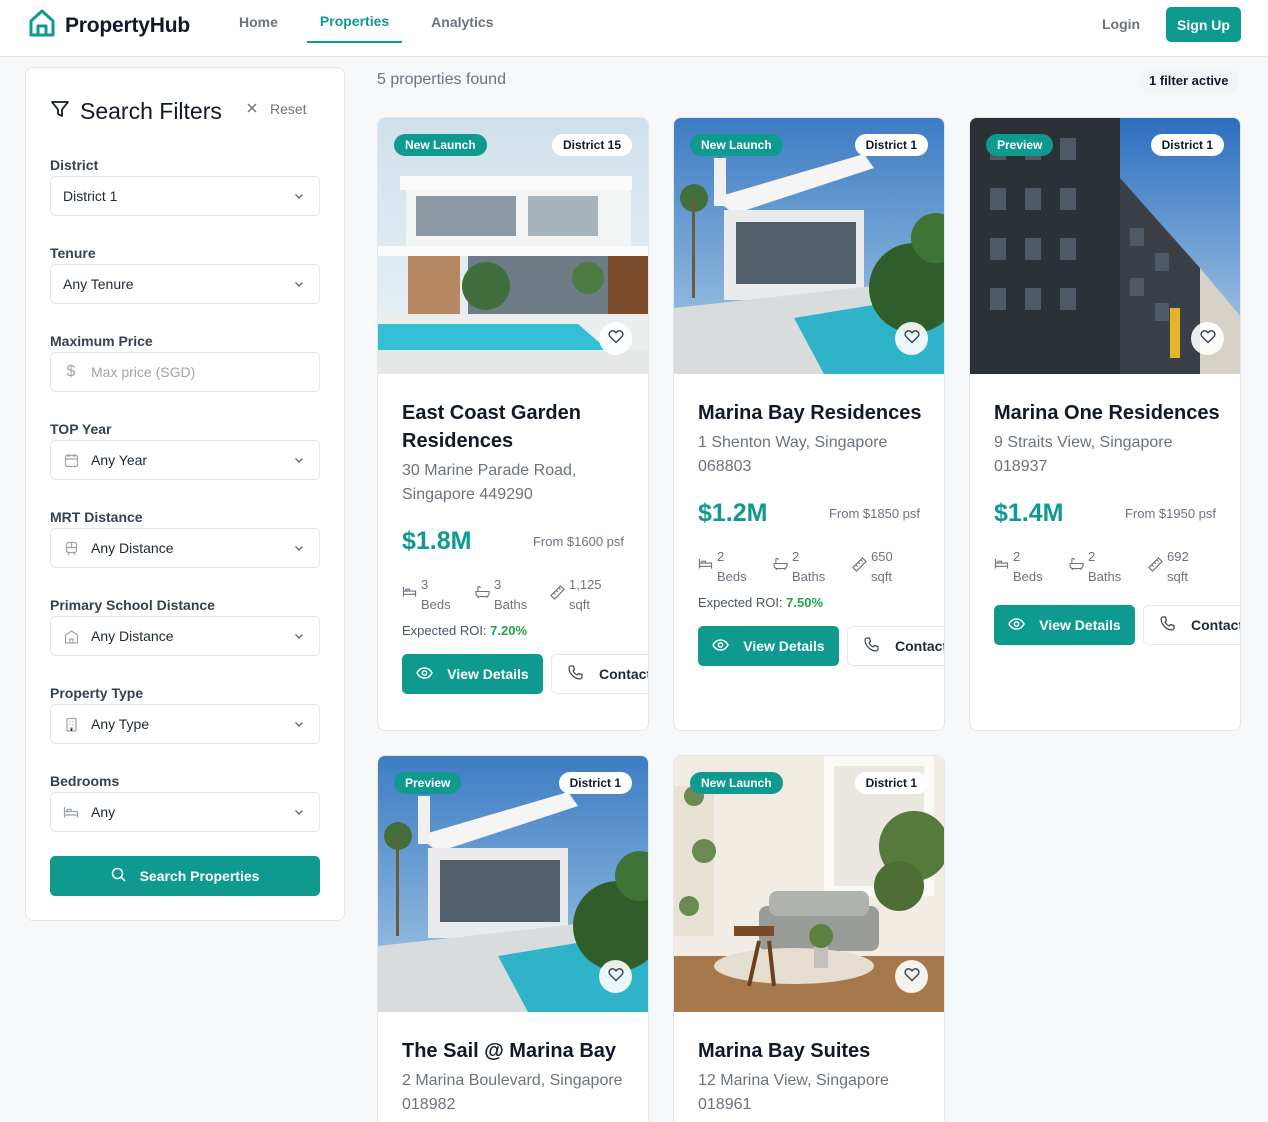  What do you see at coordinates (42, 25) in the screenshot?
I see `home-icon` at bounding box center [42, 25].